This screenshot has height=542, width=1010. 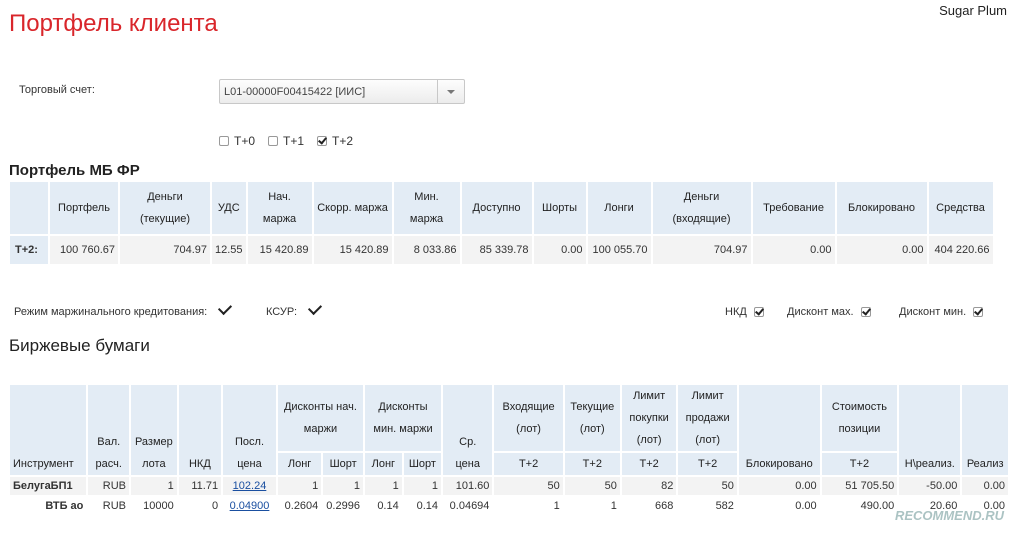 What do you see at coordinates (528, 464) in the screenshot?
I see `col-incoming-t2: T+2` at bounding box center [528, 464].